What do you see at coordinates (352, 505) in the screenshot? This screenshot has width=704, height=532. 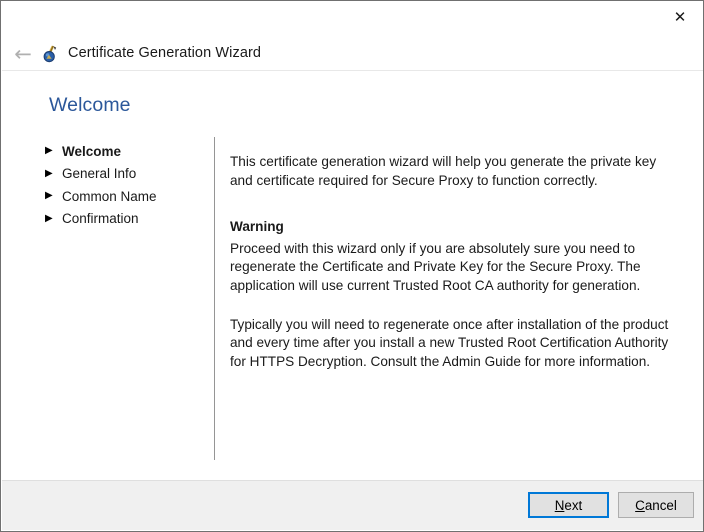 I see `footer-bar: Next Cancel` at bounding box center [352, 505].